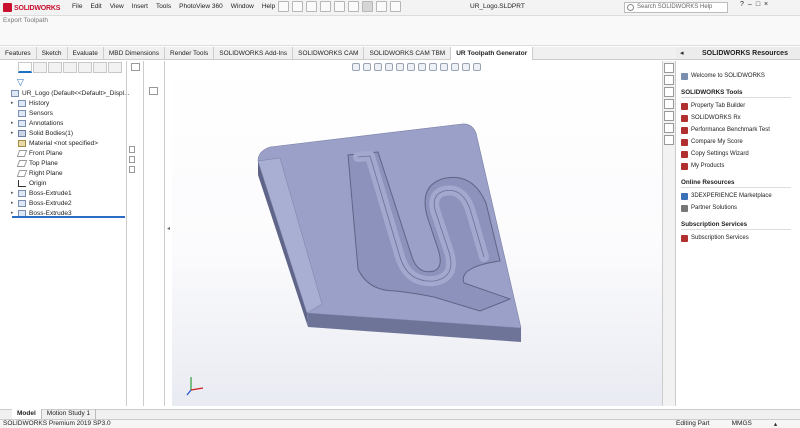 This screenshot has width=800, height=428. What do you see at coordinates (70, 67) in the screenshot?
I see `dimxpert-tab-icon` at bounding box center [70, 67].